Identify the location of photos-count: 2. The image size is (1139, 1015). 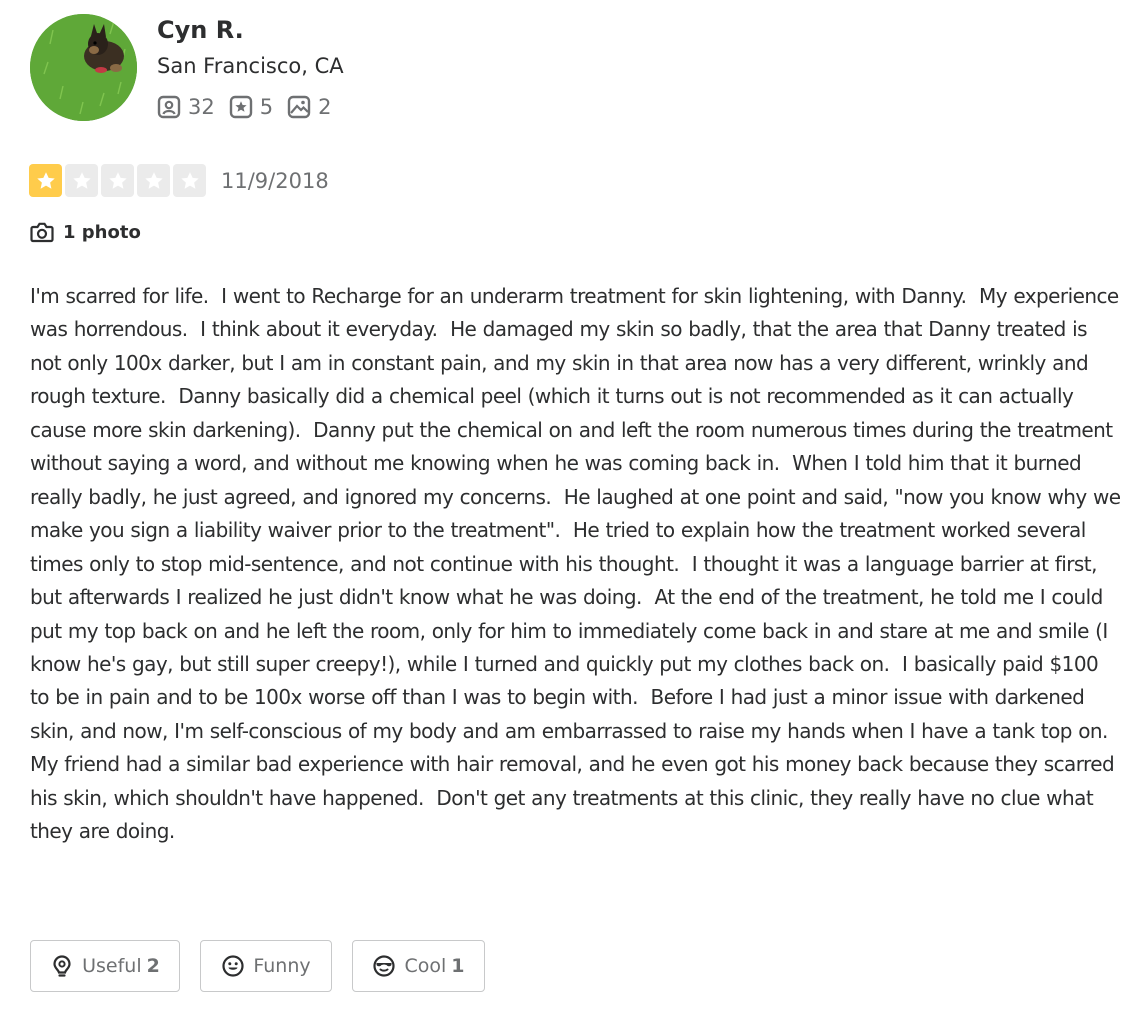
(325, 107).